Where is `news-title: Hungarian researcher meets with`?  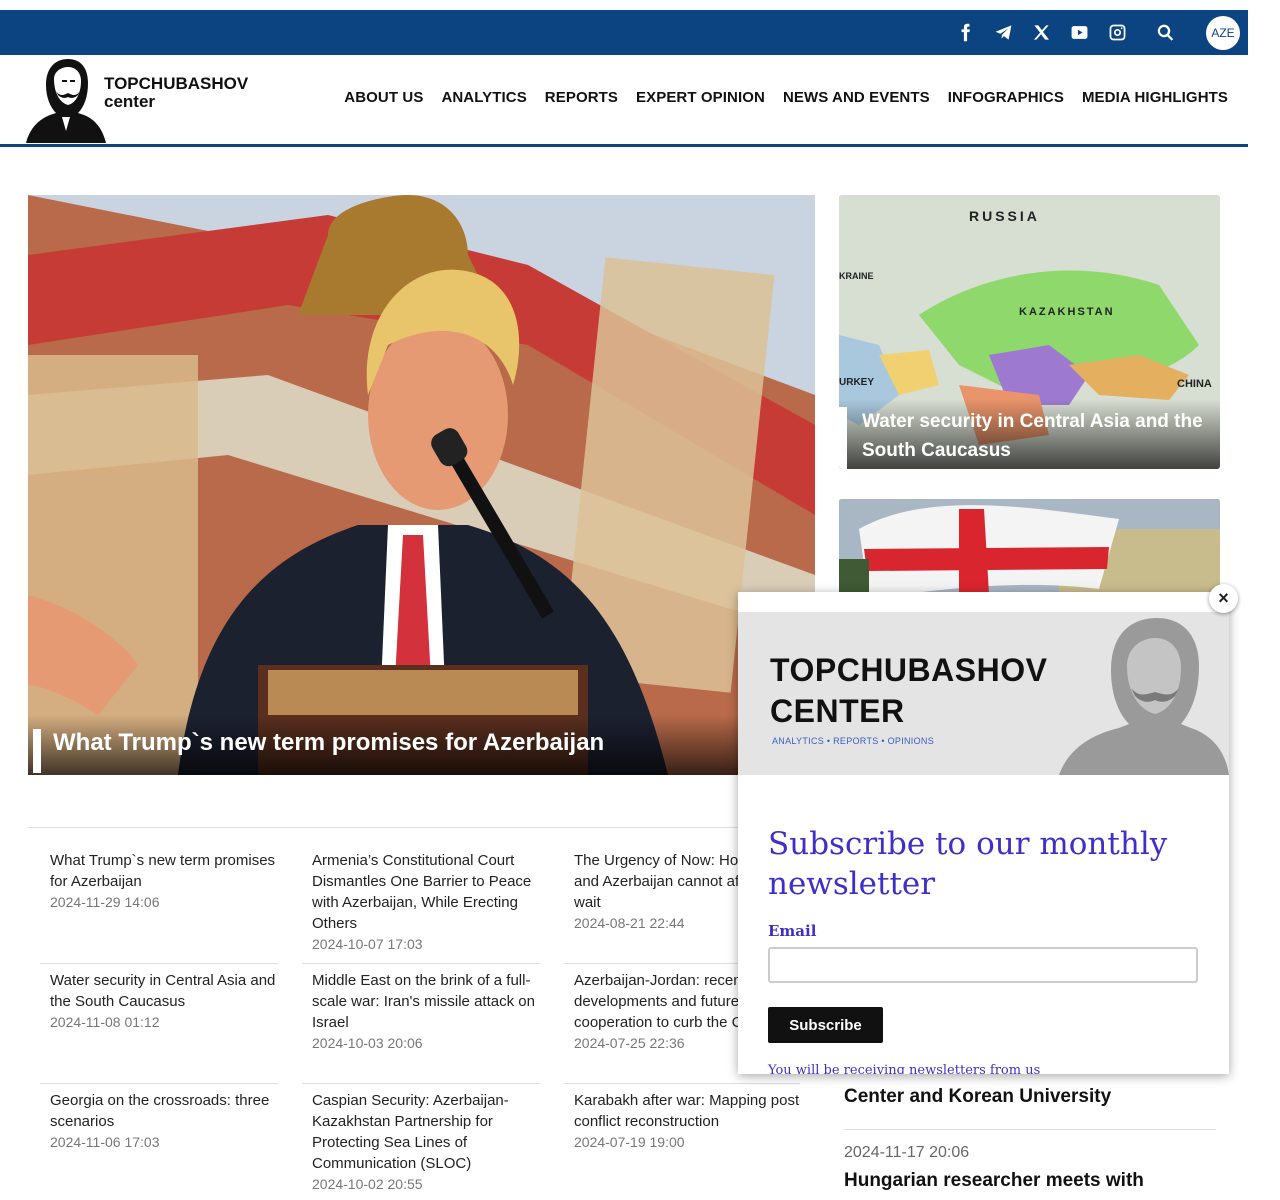
news-title: Hungarian researcher meets with is located at coordinates (1030, 1180).